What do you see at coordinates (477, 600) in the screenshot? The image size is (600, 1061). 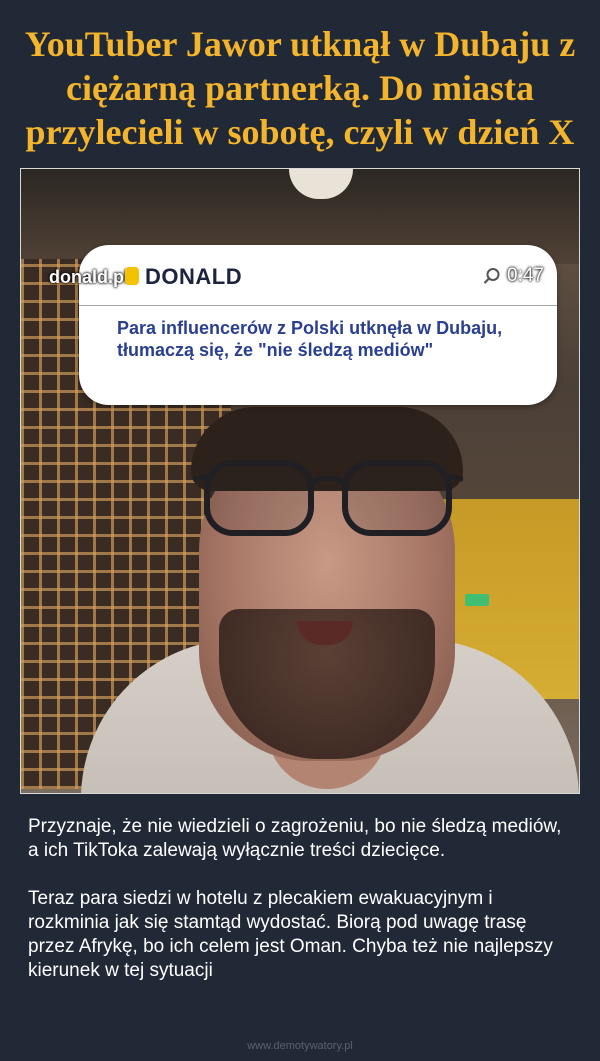 I see `exit-sign` at bounding box center [477, 600].